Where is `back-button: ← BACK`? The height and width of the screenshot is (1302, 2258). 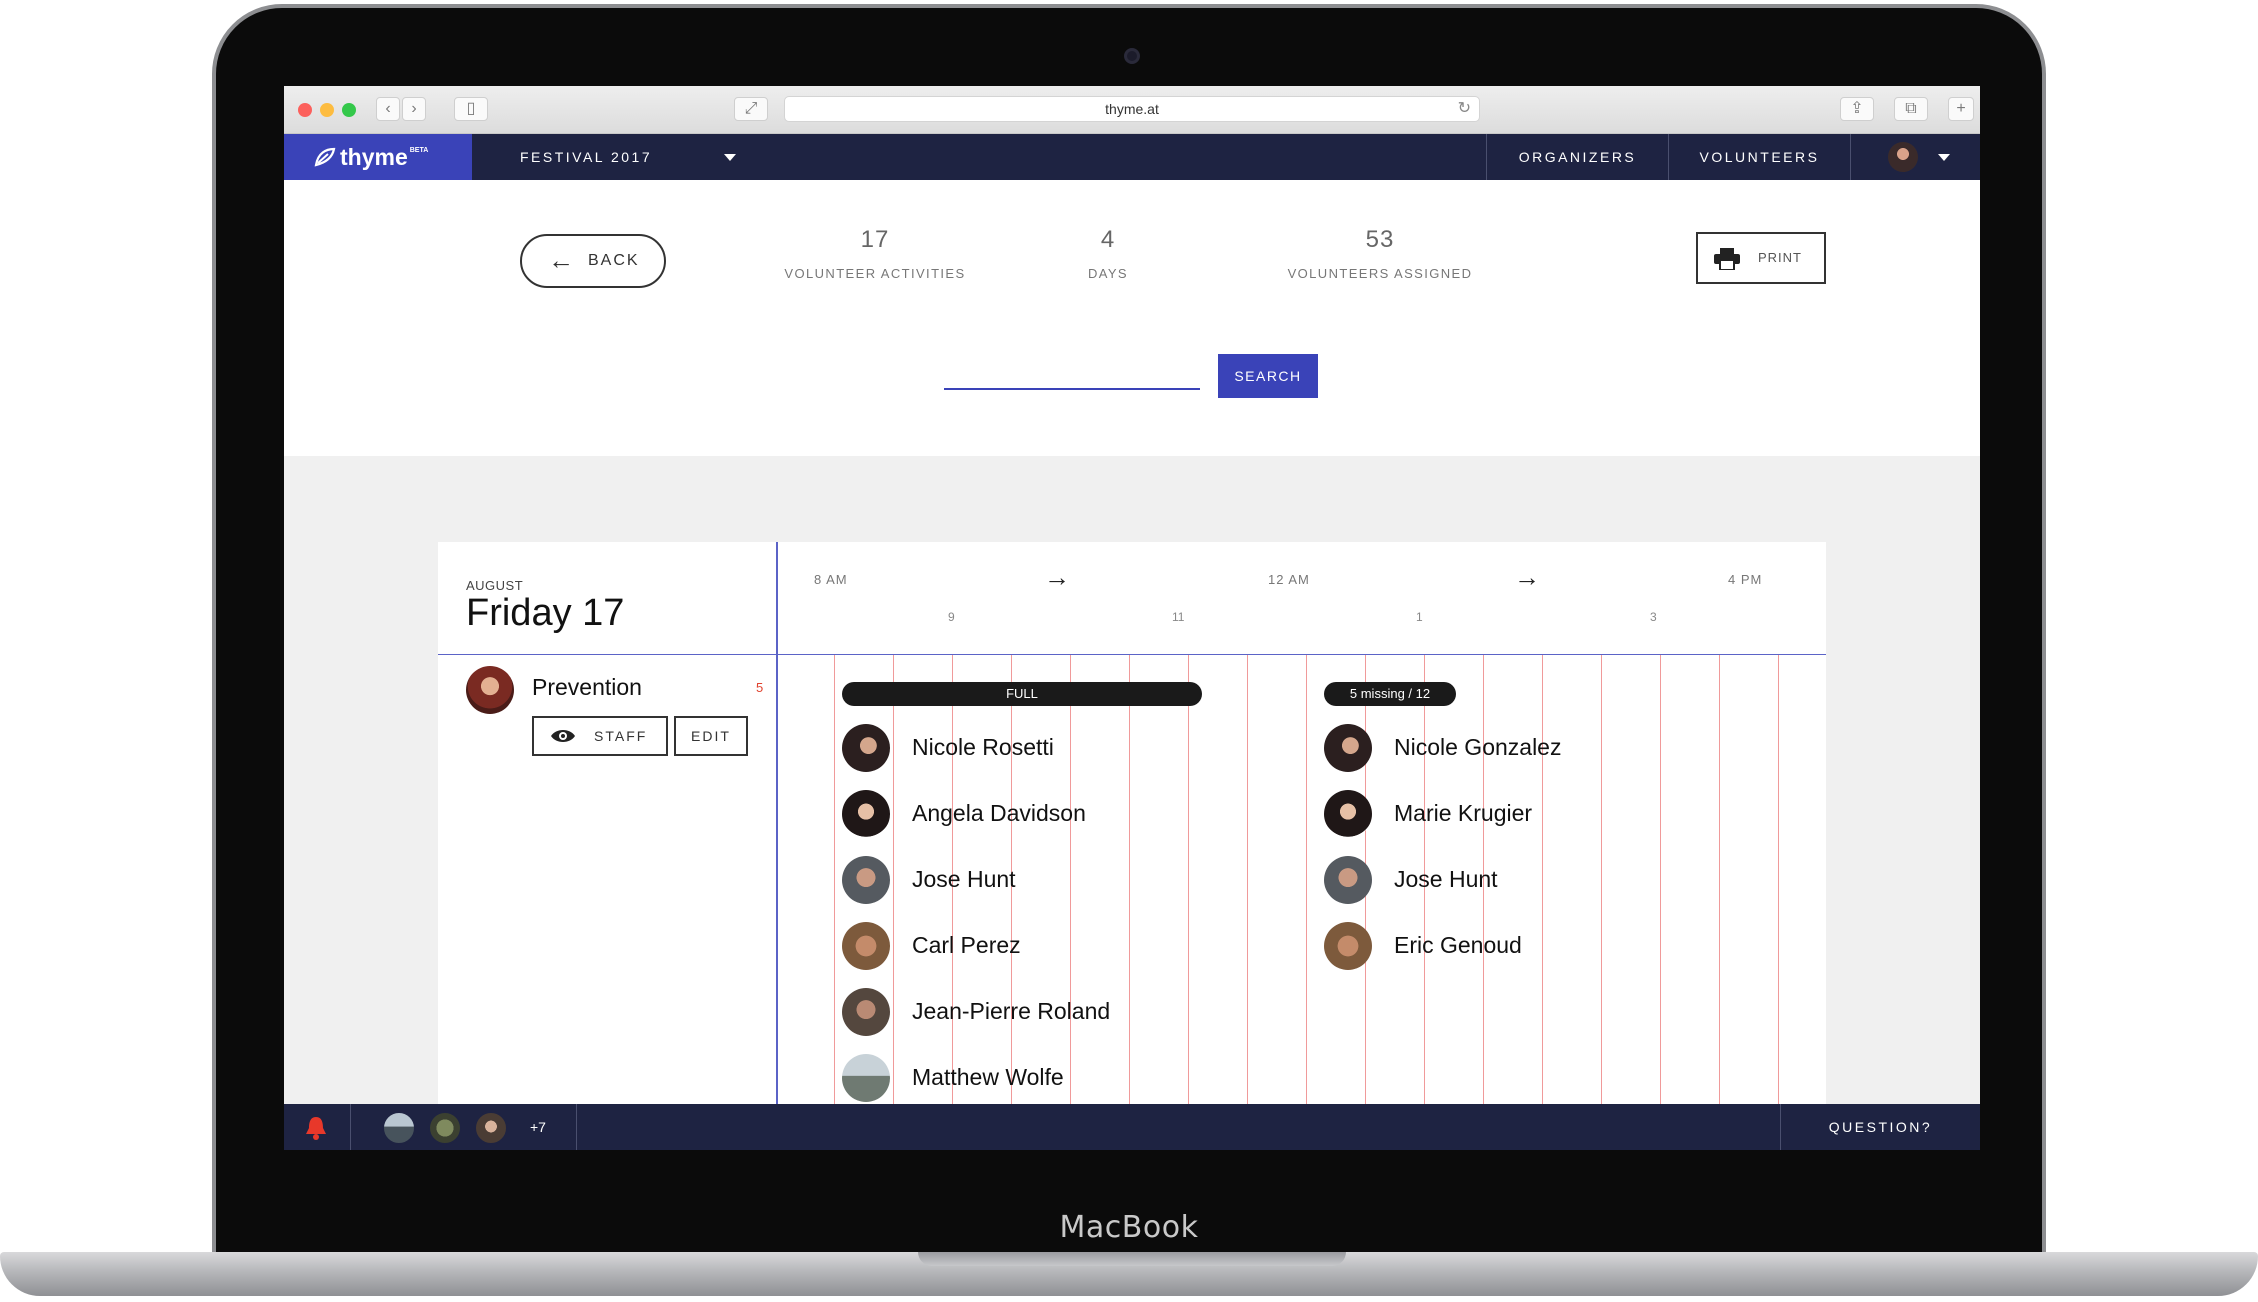
back-button: ← BACK is located at coordinates (593, 261).